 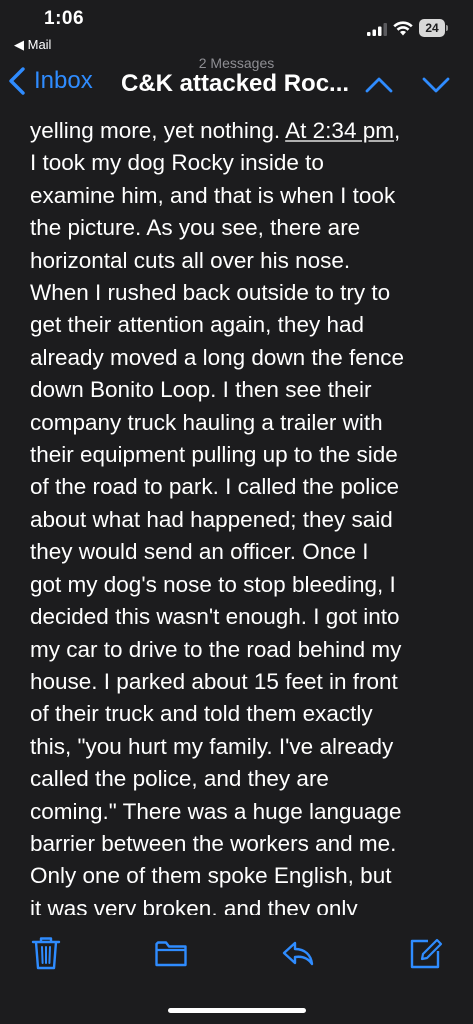 I want to click on body-line: examine him, and that is when I took, so click(x=213, y=195).